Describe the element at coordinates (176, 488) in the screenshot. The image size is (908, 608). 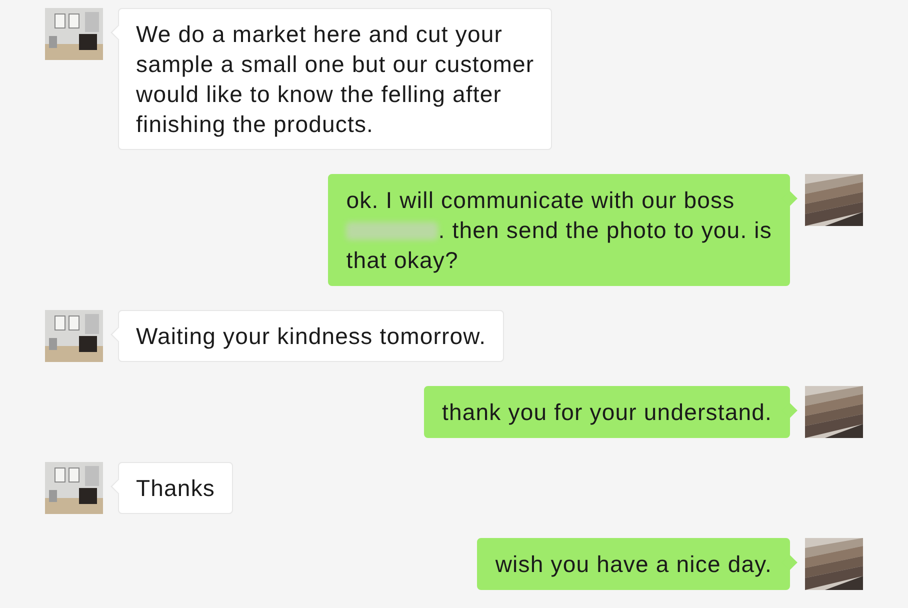
I see `message-text: Thanks` at that location.